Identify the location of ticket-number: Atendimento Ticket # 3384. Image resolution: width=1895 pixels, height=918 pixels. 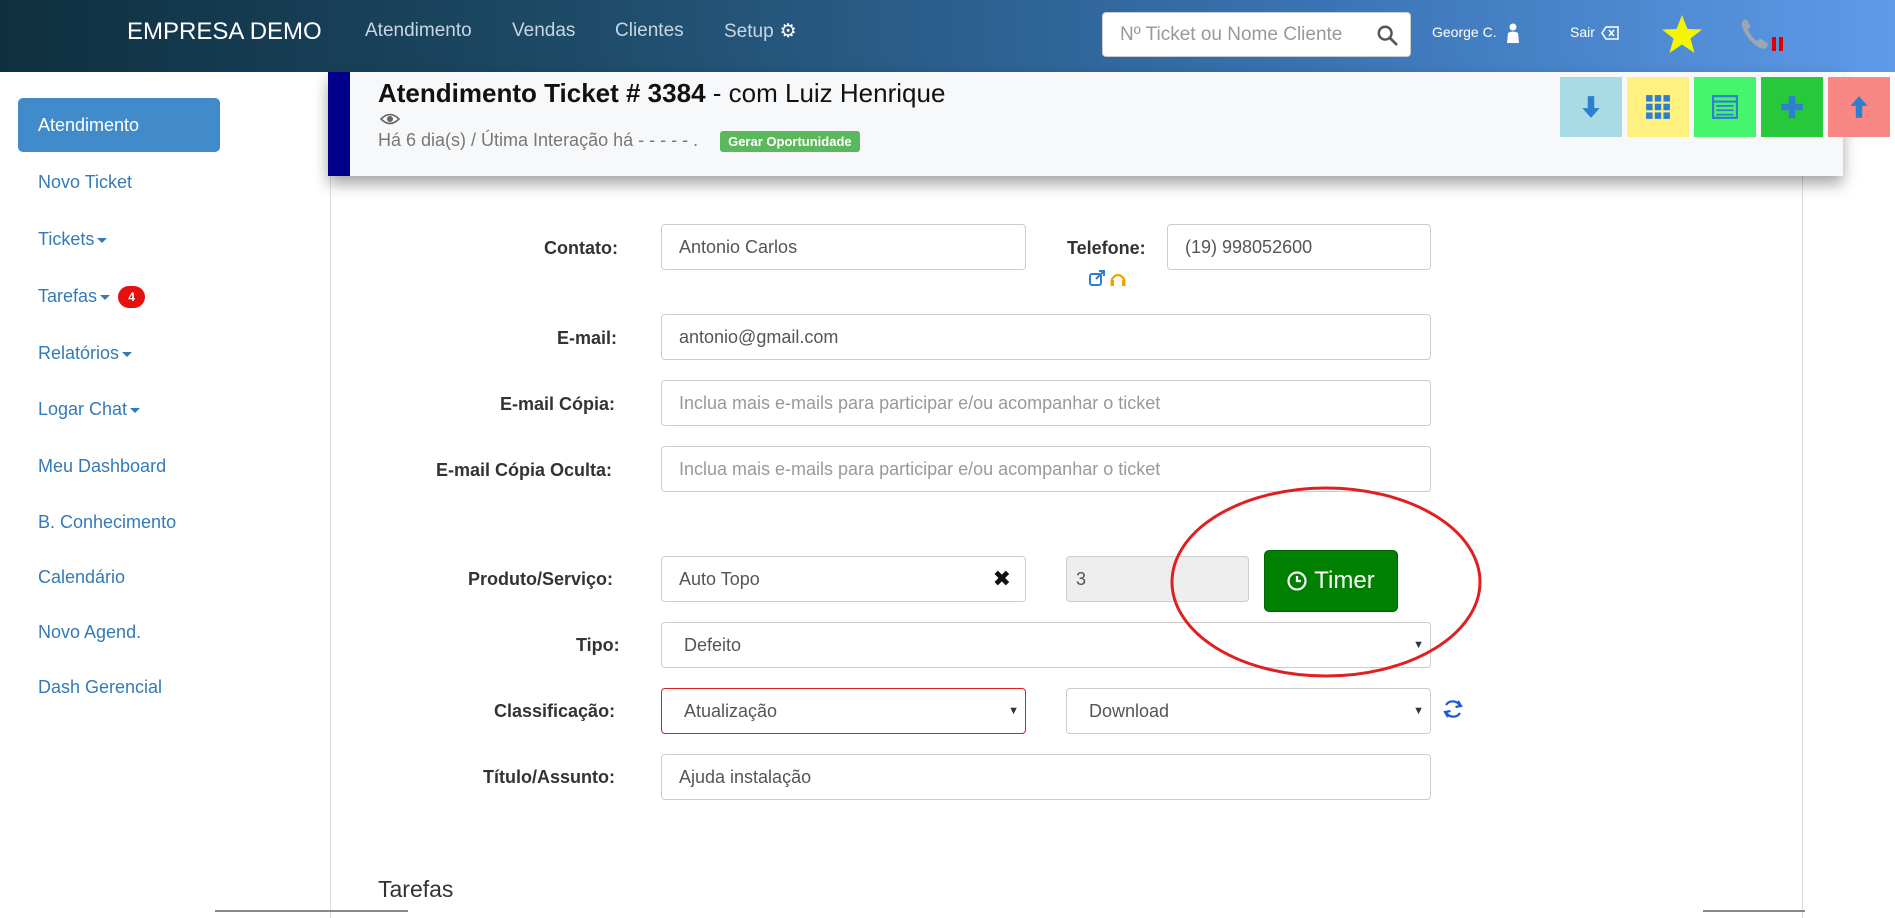
(542, 93).